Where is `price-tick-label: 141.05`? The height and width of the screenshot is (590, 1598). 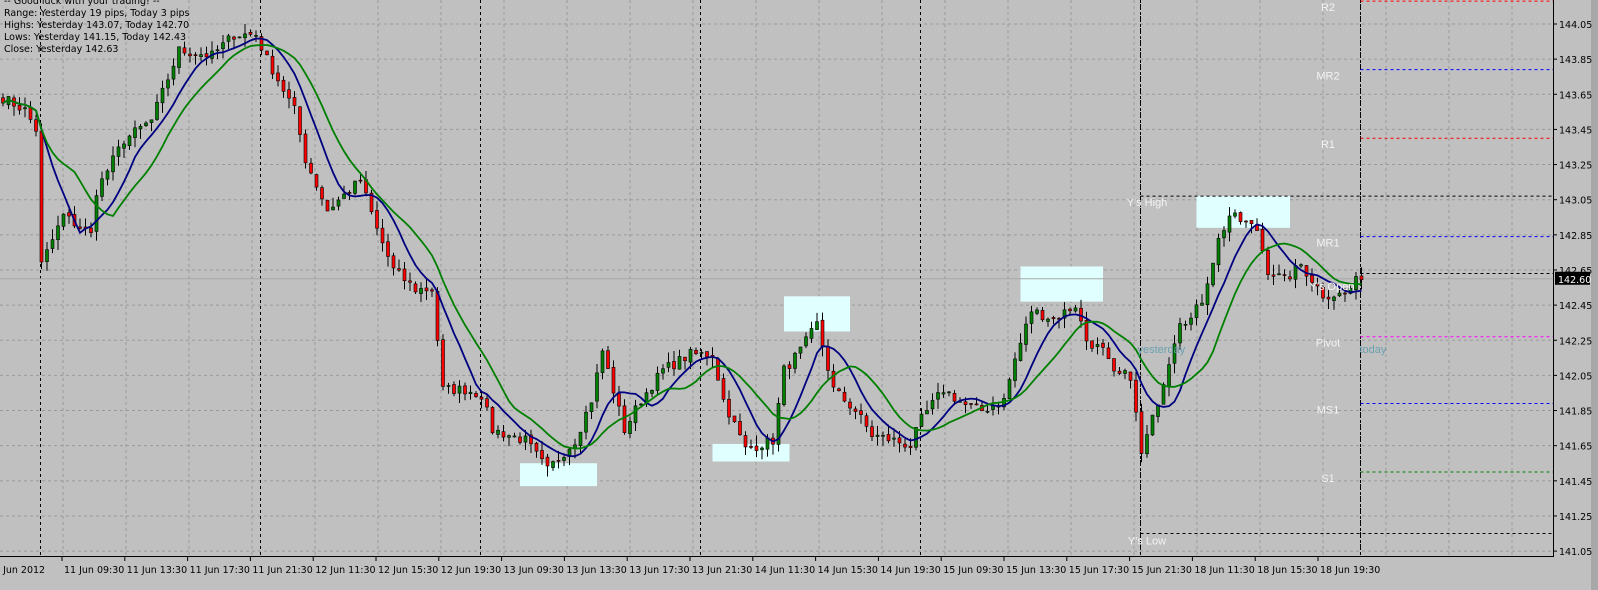 price-tick-label: 141.05 is located at coordinates (1575, 552).